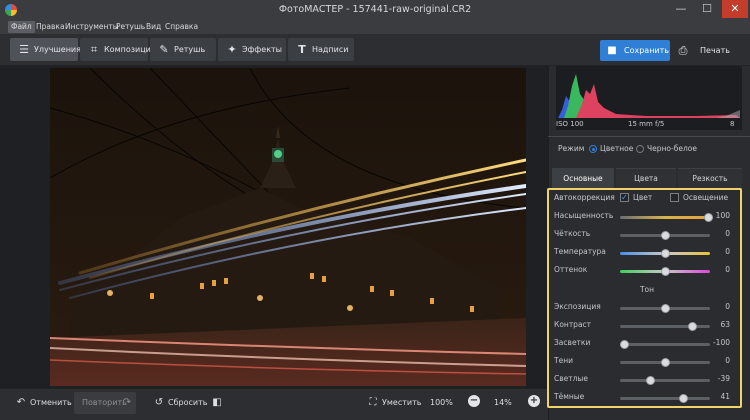  I want to click on auto-light-label: Освещение, so click(705, 197).